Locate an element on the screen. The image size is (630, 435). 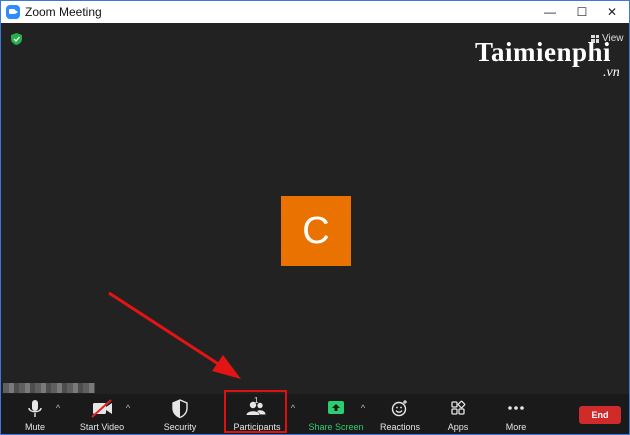
apps-icon is located at coordinates (458, 407).